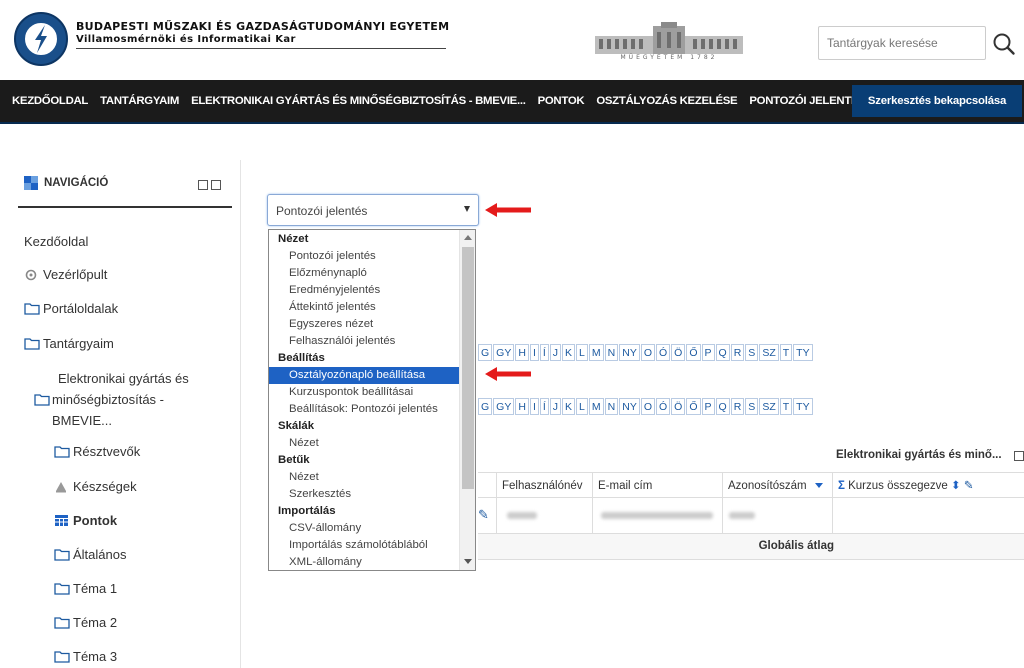  What do you see at coordinates (777, 486) in the screenshot?
I see `id-number-column-header: Azonosítószám` at bounding box center [777, 486].